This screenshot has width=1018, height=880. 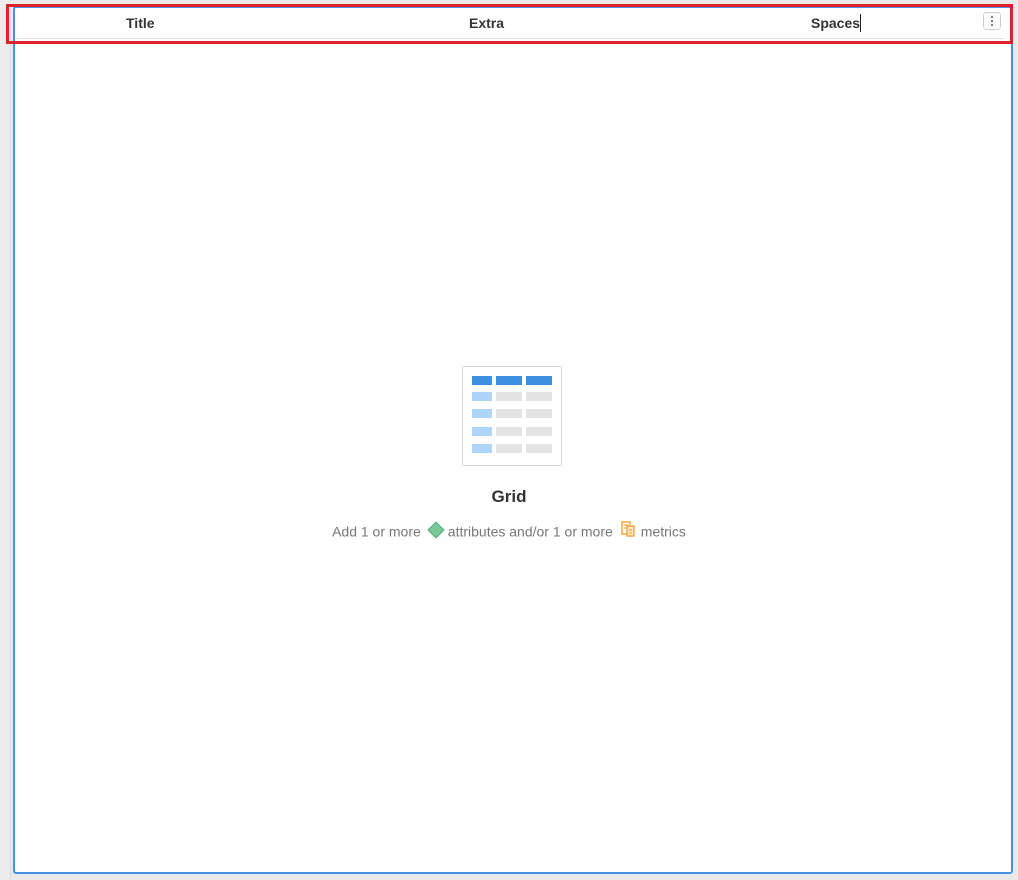 What do you see at coordinates (376, 531) in the screenshot?
I see `desc-prefix: Add 1 or more` at bounding box center [376, 531].